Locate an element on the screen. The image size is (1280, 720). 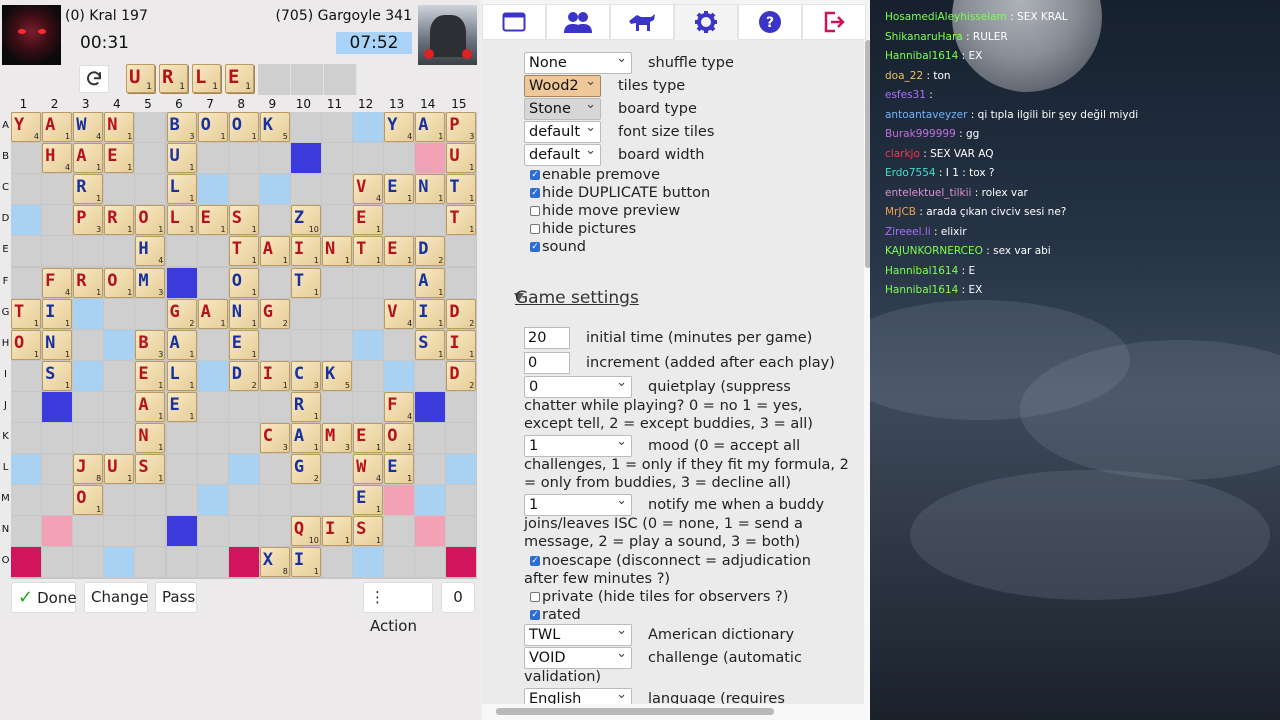
tab-window is located at coordinates (514, 22).